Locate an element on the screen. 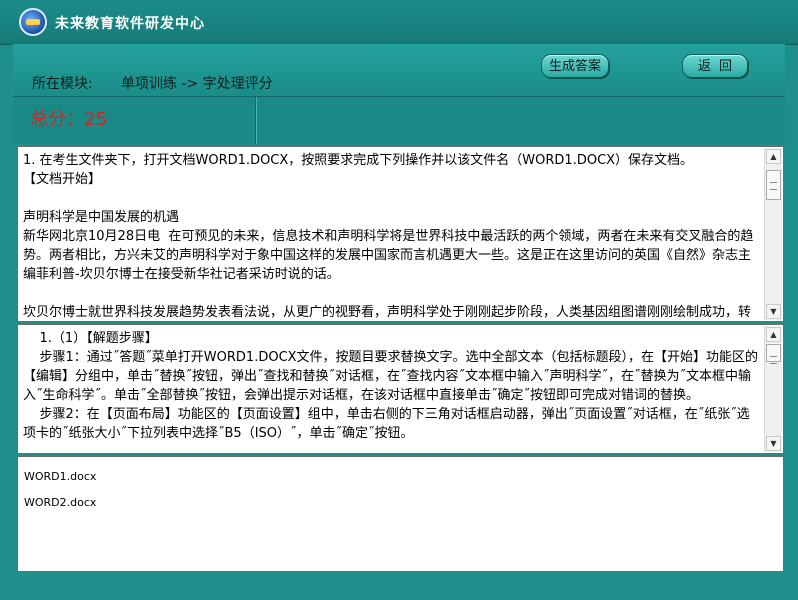 This screenshot has width=798, height=600. score-bar: 总分：25 is located at coordinates (399, 120).